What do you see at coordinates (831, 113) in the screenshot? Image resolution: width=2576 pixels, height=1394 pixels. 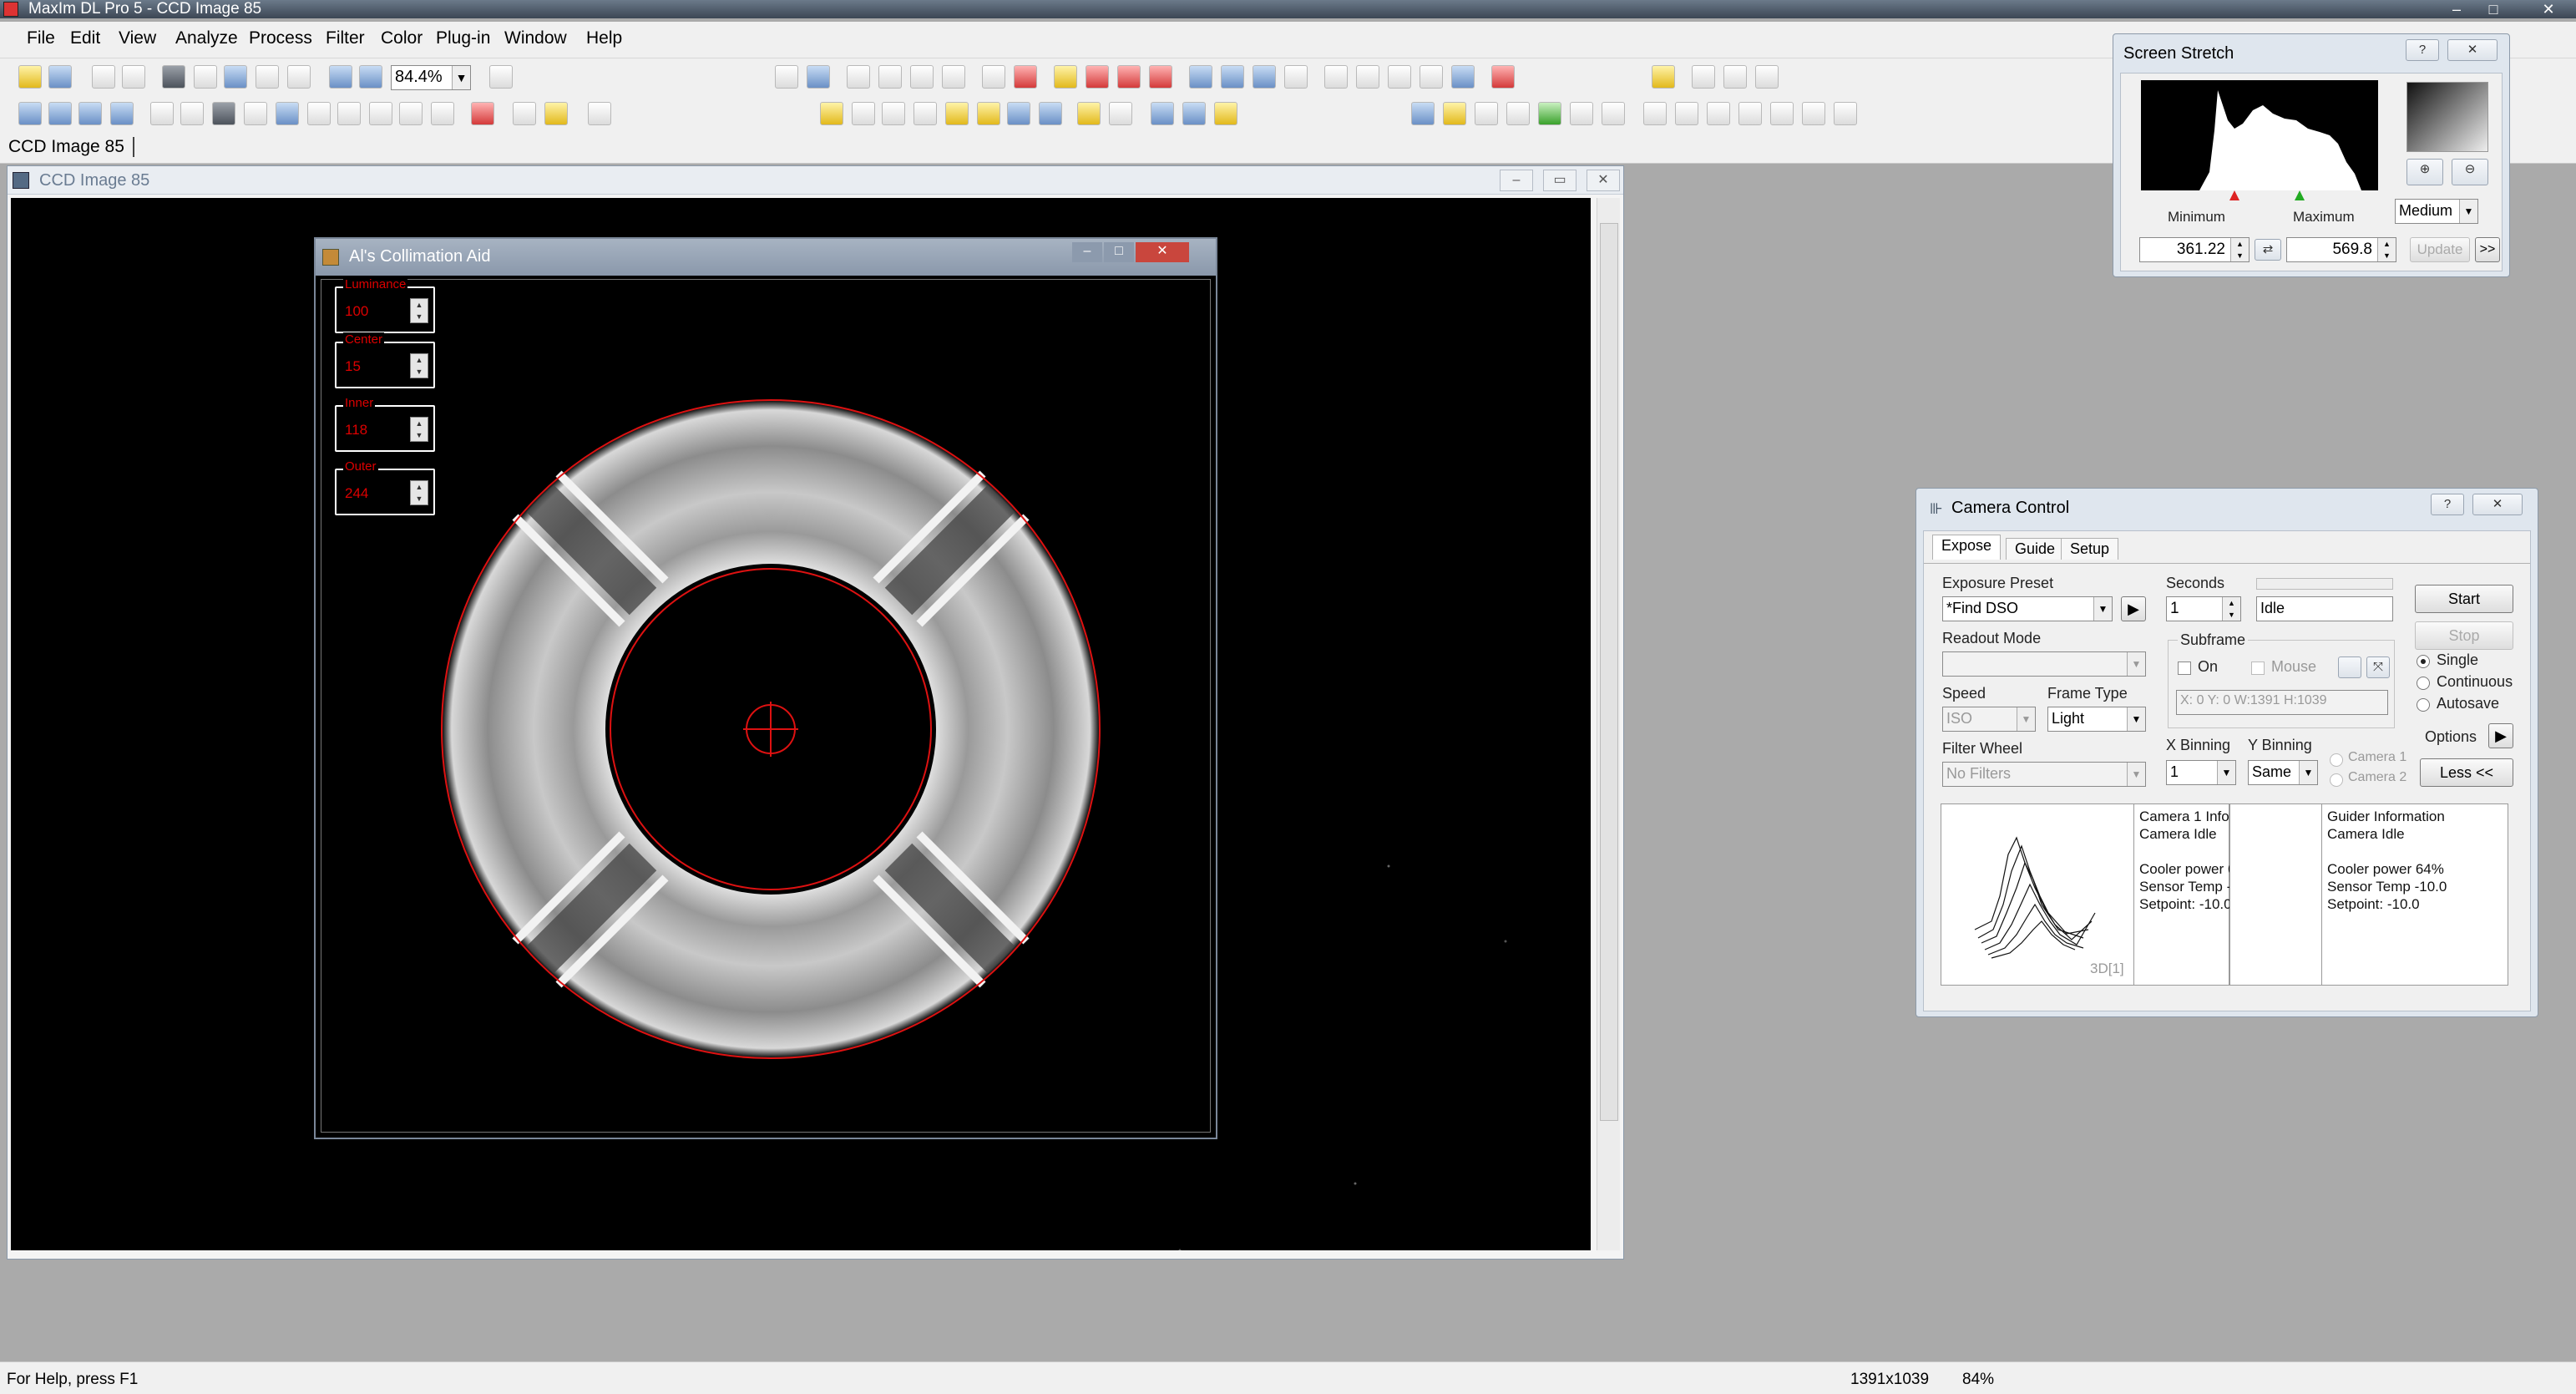 I see `star-icon` at bounding box center [831, 113].